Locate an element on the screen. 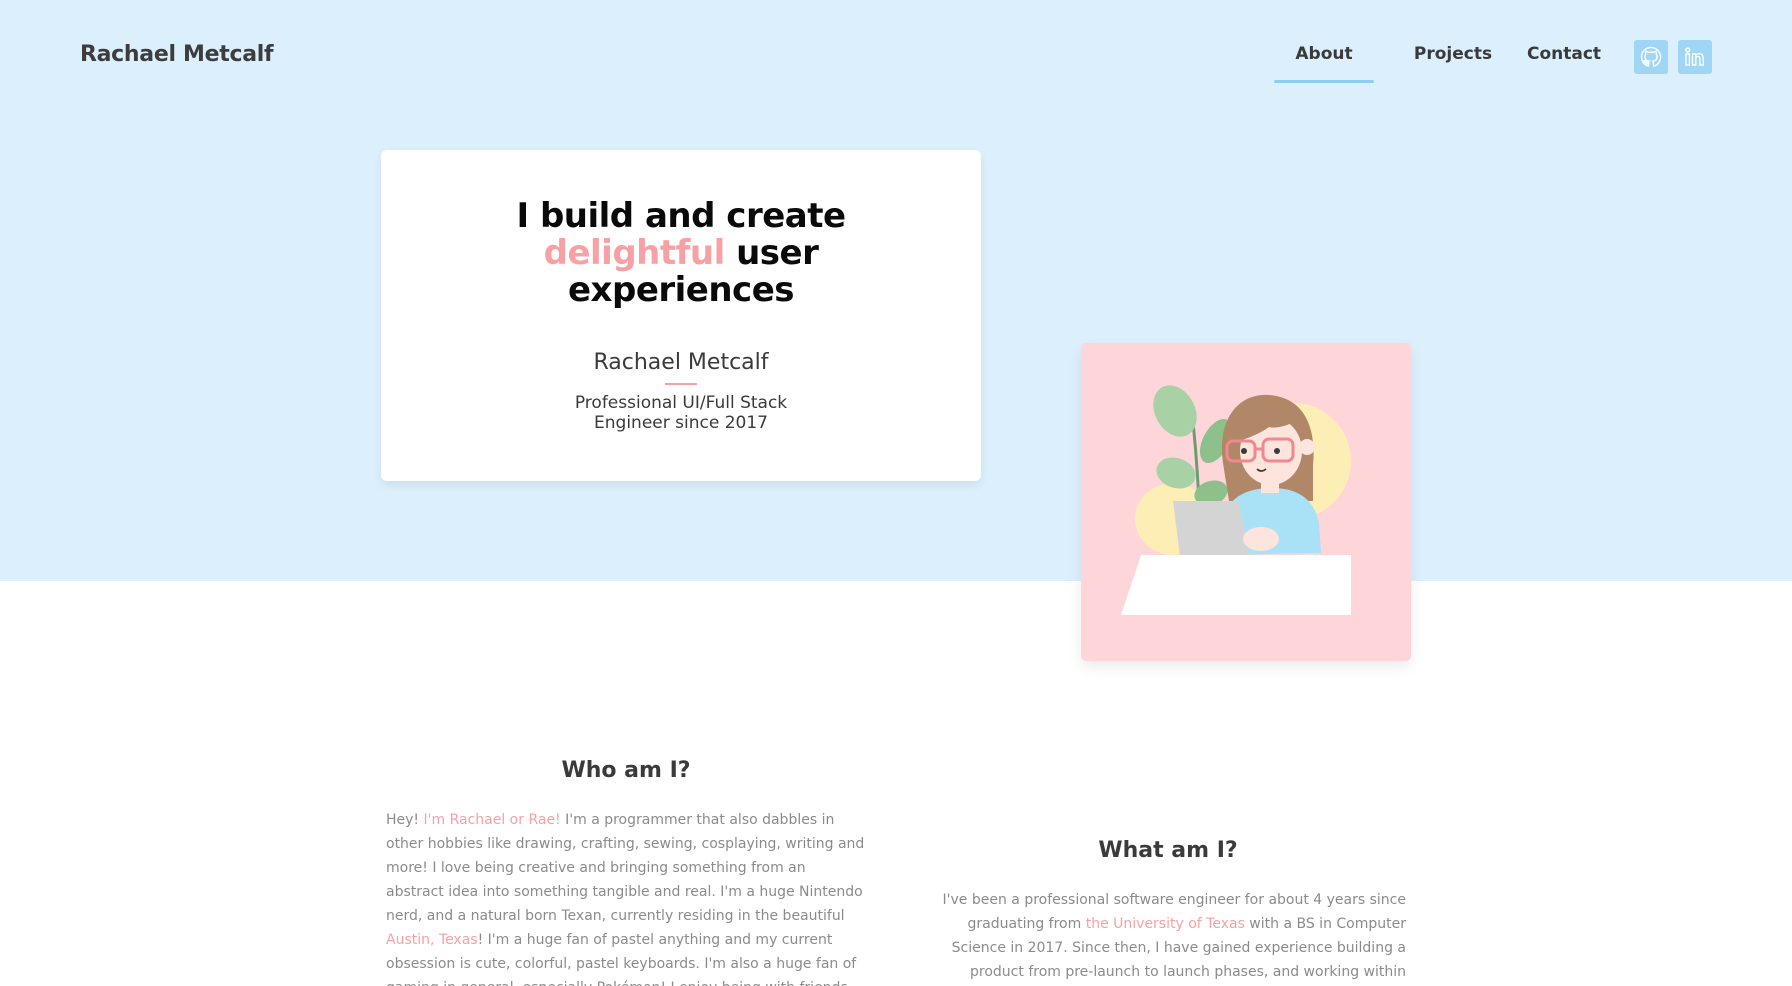 The width and height of the screenshot is (1792, 986). who-text-1: Hey! is located at coordinates (405, 820).